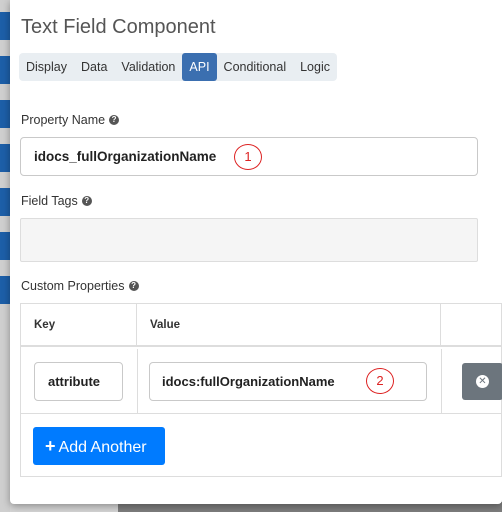  I want to click on custom-properties-label: Custom Properties ?, so click(80, 286).